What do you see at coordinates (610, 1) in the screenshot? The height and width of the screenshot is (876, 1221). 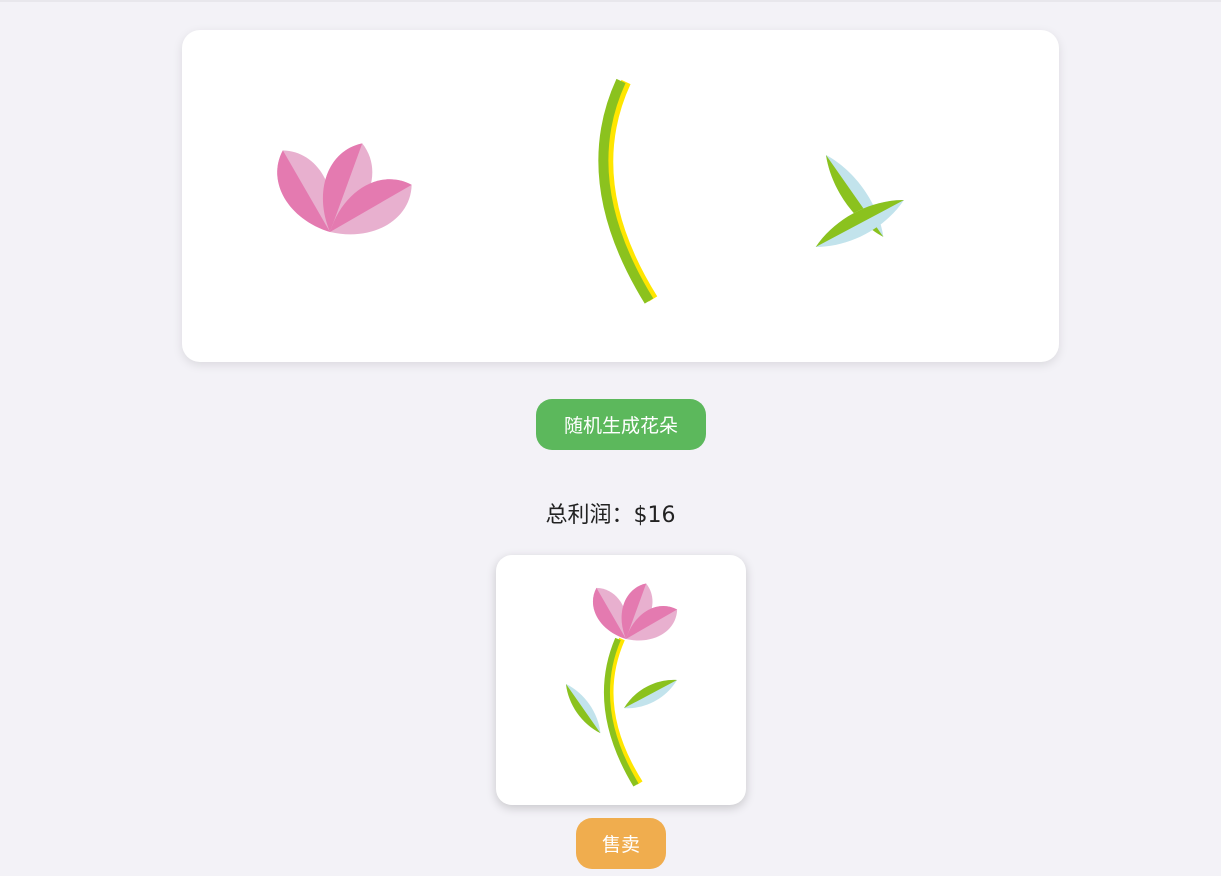 I see `top-divider` at bounding box center [610, 1].